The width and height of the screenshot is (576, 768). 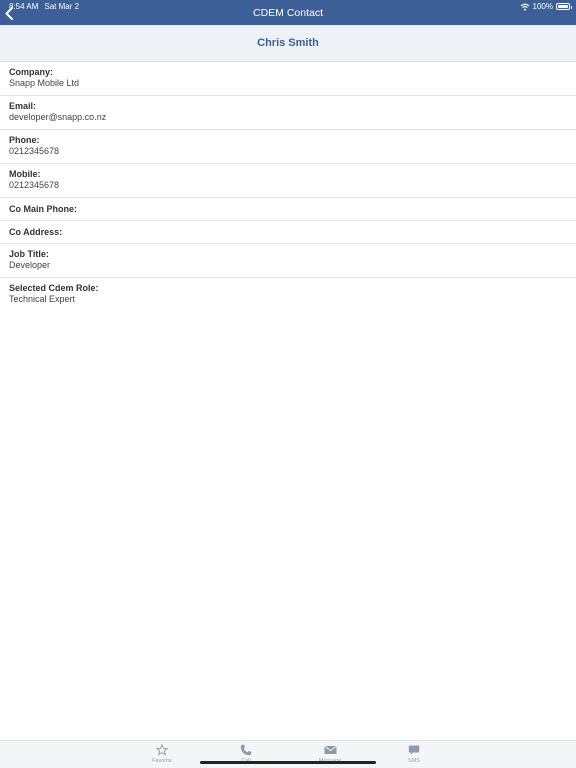 I want to click on tab-bar: Favorite Call Message SMS, so click(x=288, y=754).